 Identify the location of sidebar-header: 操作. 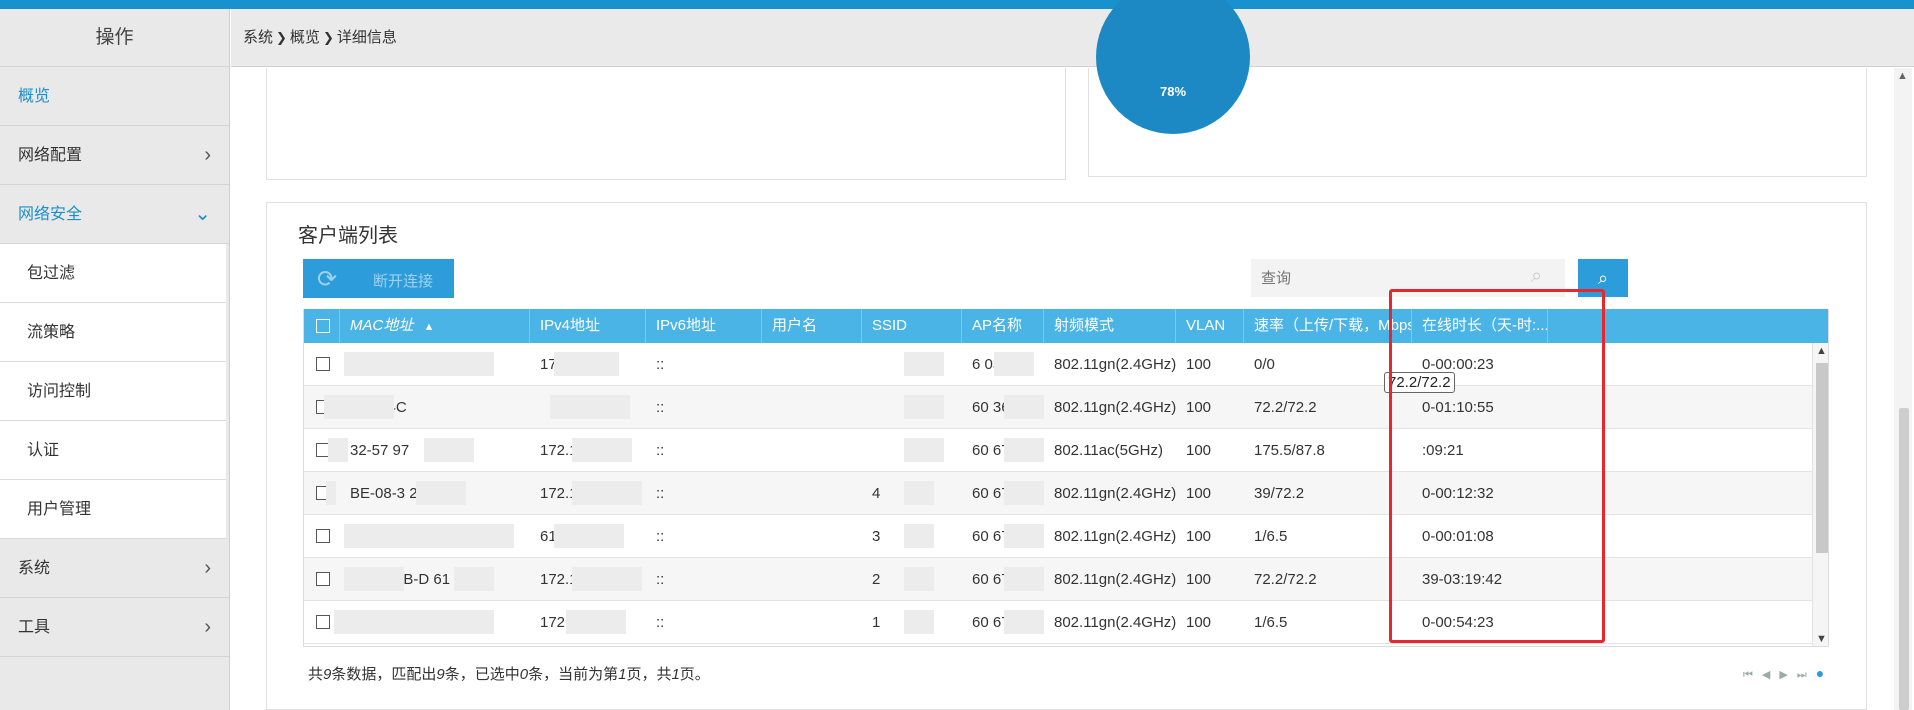
(114, 38).